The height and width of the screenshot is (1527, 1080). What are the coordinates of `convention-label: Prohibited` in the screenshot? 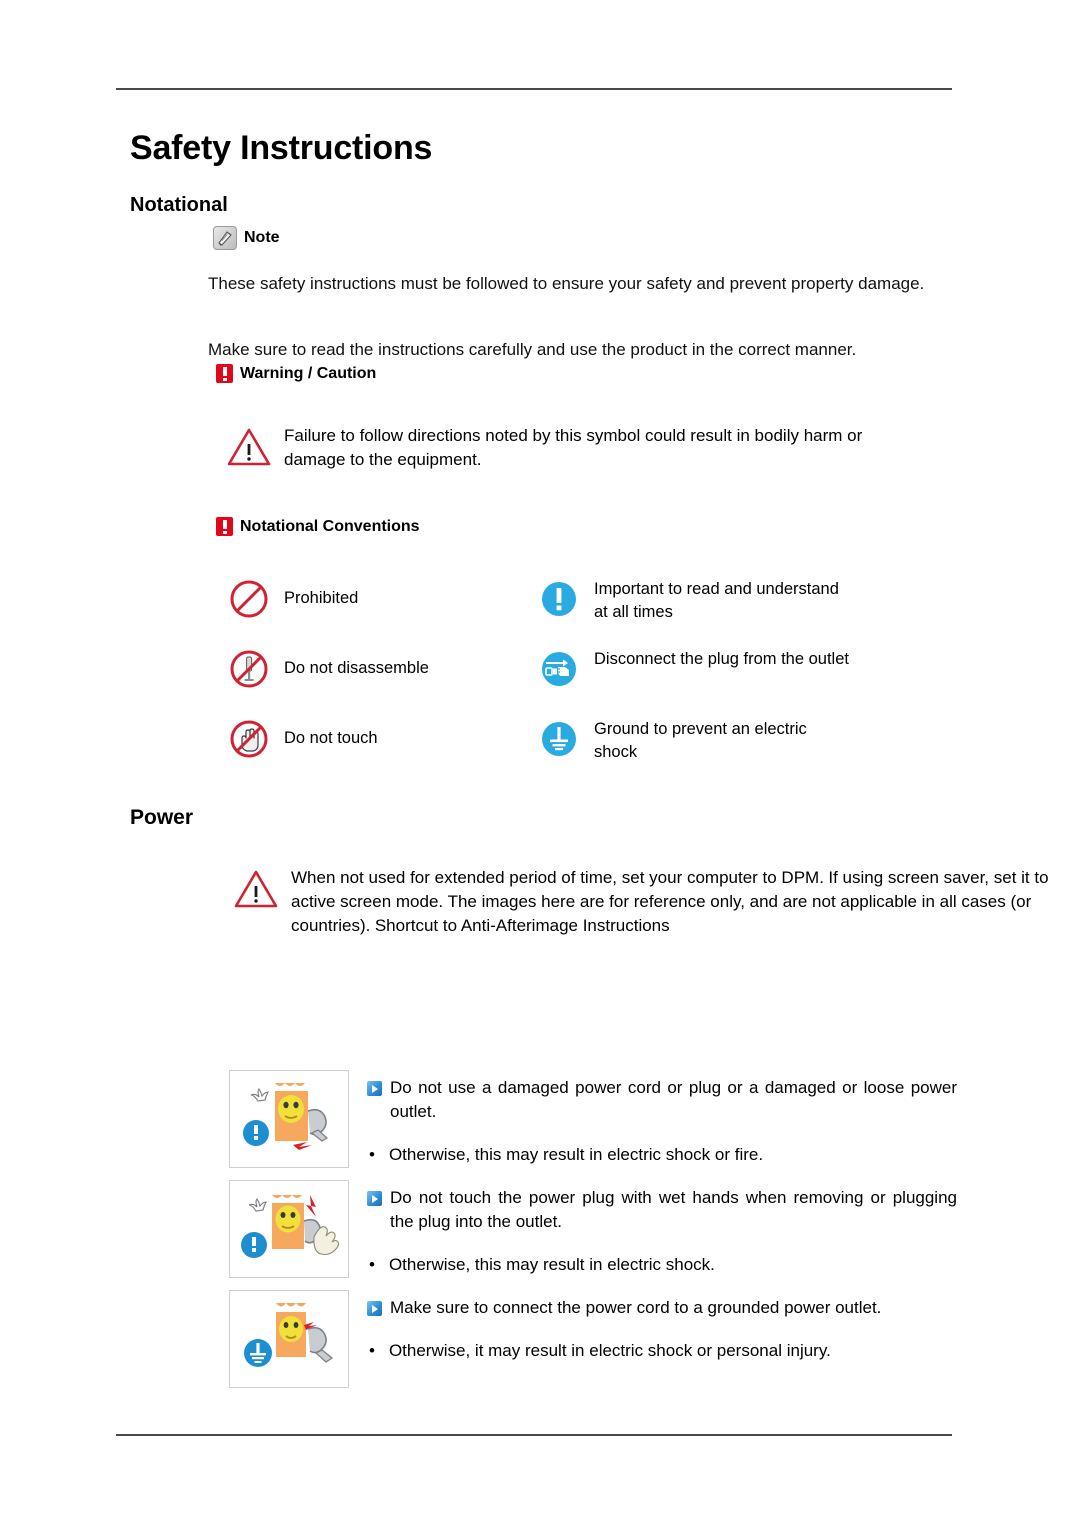 It's located at (321, 598).